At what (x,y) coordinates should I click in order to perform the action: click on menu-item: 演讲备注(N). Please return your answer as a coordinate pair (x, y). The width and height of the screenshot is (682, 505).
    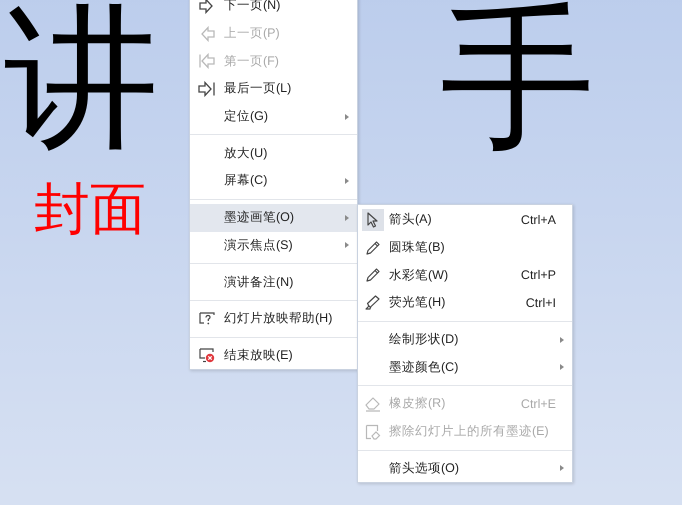
    Looking at the image, I should click on (273, 282).